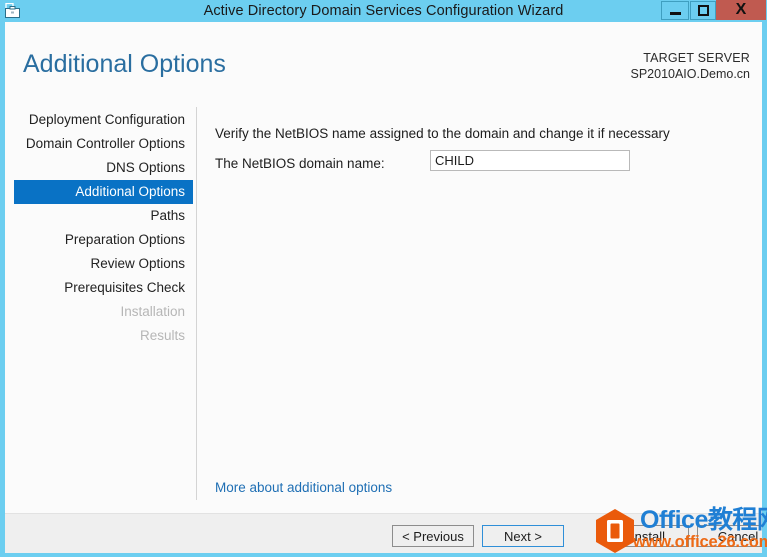  I want to click on sidebar-item-paths: Paths, so click(99, 216).